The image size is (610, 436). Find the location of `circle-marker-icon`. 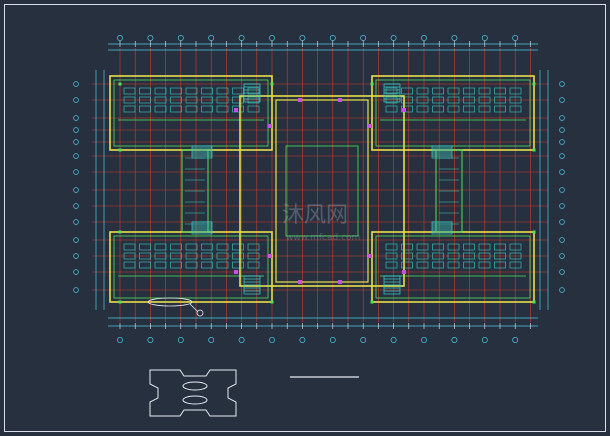

circle-marker-icon is located at coordinates (175, 307).